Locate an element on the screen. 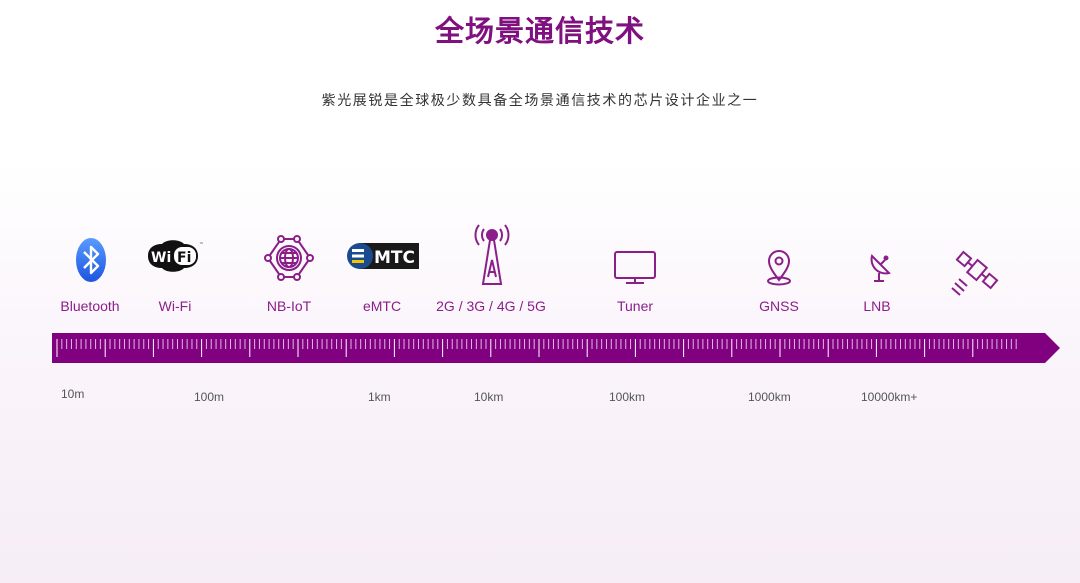 This screenshot has height=583, width=1080. distance-label: 1km is located at coordinates (379, 397).